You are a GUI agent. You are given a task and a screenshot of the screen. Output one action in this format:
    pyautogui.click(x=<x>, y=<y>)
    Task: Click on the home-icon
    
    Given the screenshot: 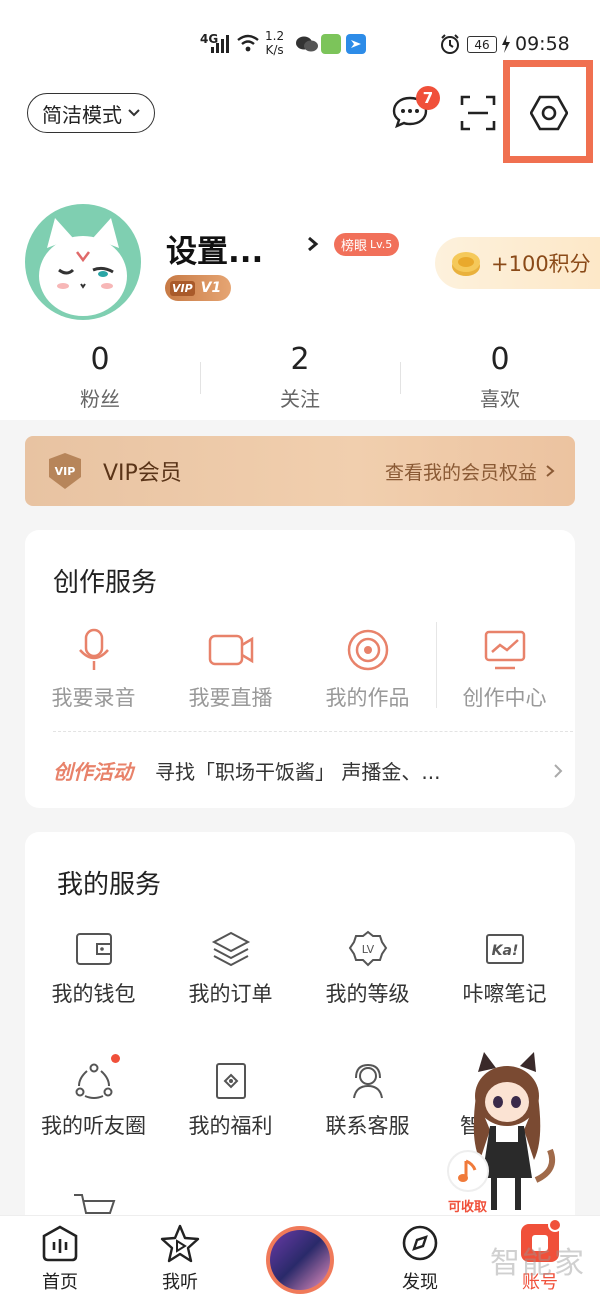 What is the action you would take?
    pyautogui.click(x=60, y=1243)
    